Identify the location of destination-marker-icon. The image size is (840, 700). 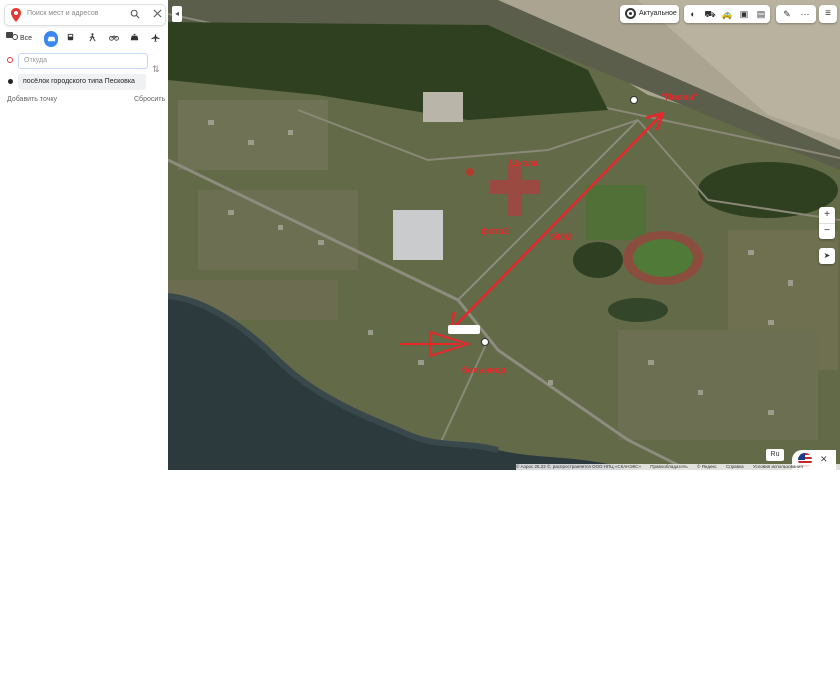
(10, 81).